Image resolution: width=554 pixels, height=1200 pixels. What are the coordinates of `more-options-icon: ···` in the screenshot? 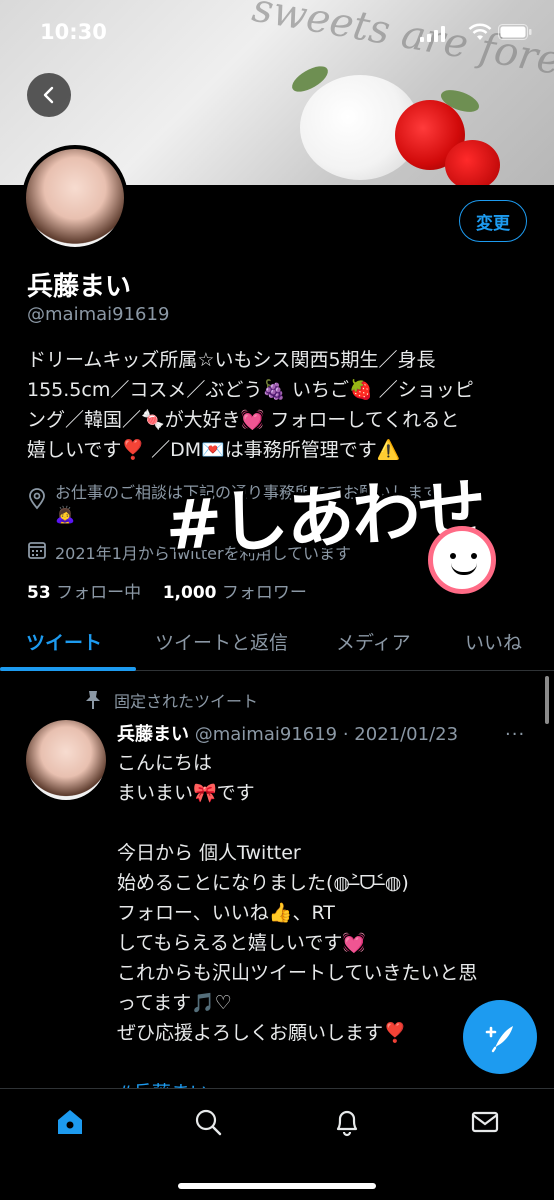 It's located at (515, 734).